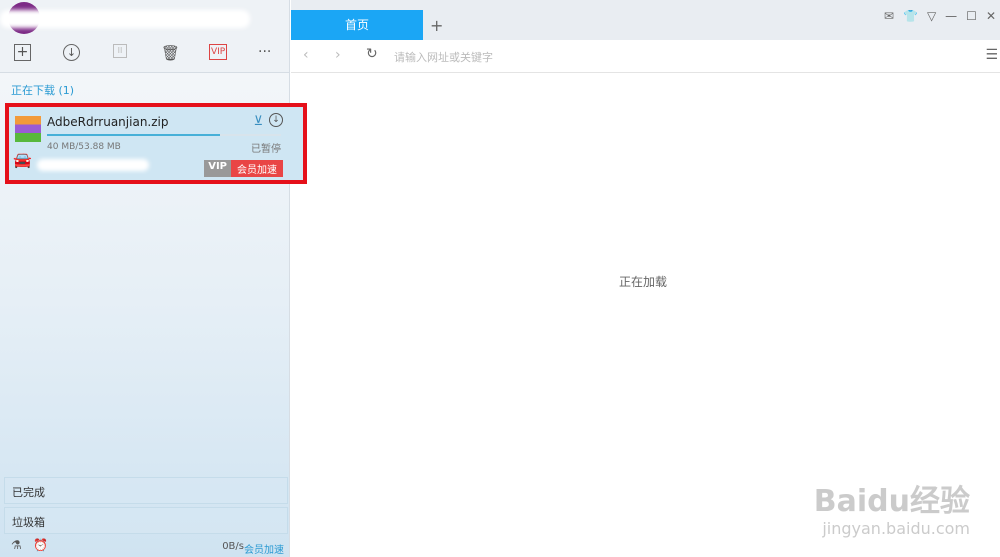 This screenshot has width=1000, height=557. Describe the element at coordinates (84, 147) in the screenshot. I see `file-size: 40 MB/53.88 MB` at that location.